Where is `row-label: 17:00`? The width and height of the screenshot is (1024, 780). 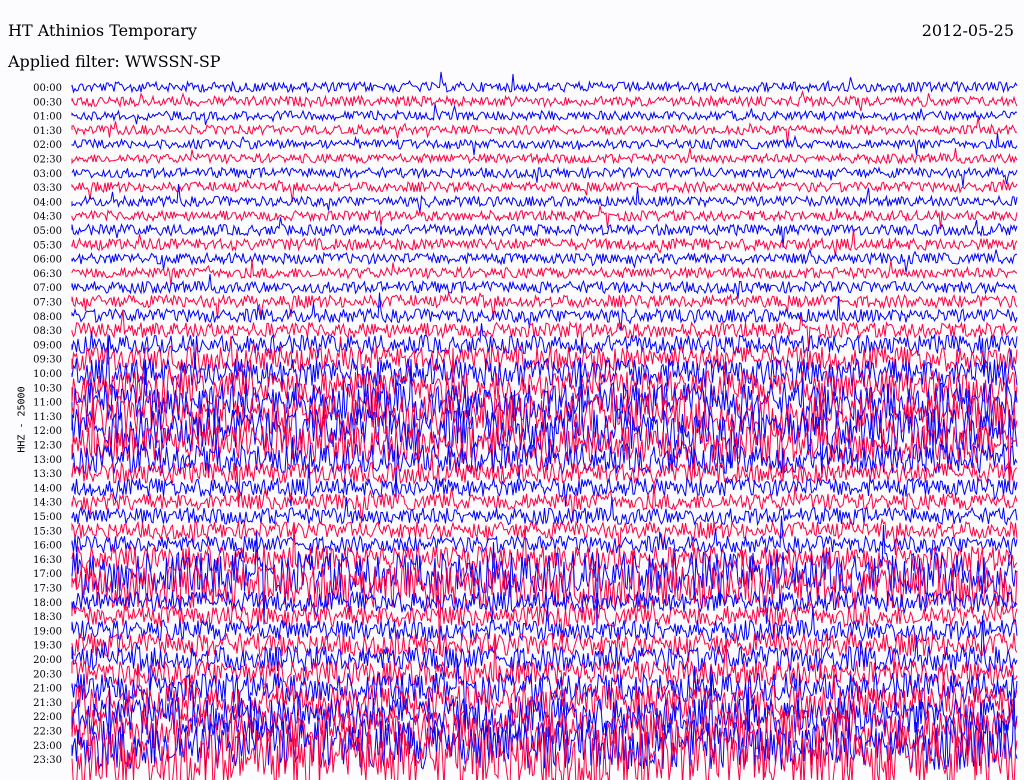 row-label: 17:00 is located at coordinates (47, 574).